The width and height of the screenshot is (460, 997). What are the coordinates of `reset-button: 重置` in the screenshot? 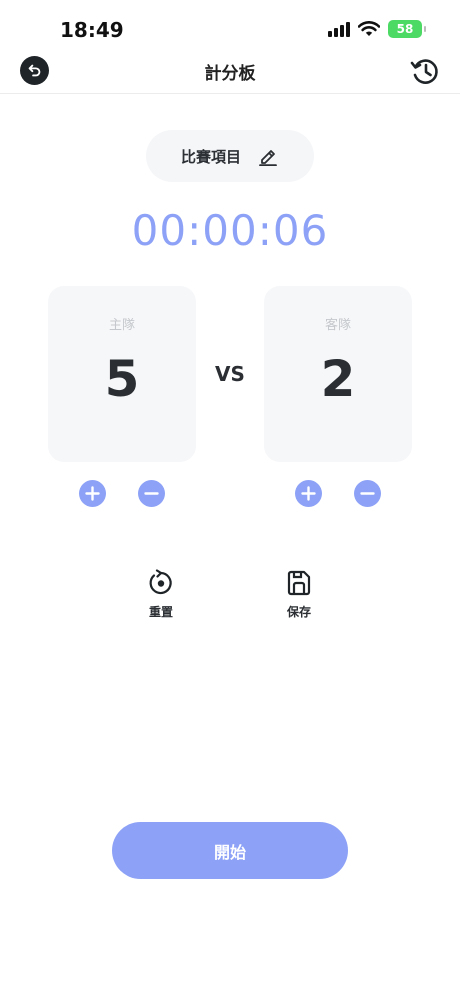 It's located at (161, 594).